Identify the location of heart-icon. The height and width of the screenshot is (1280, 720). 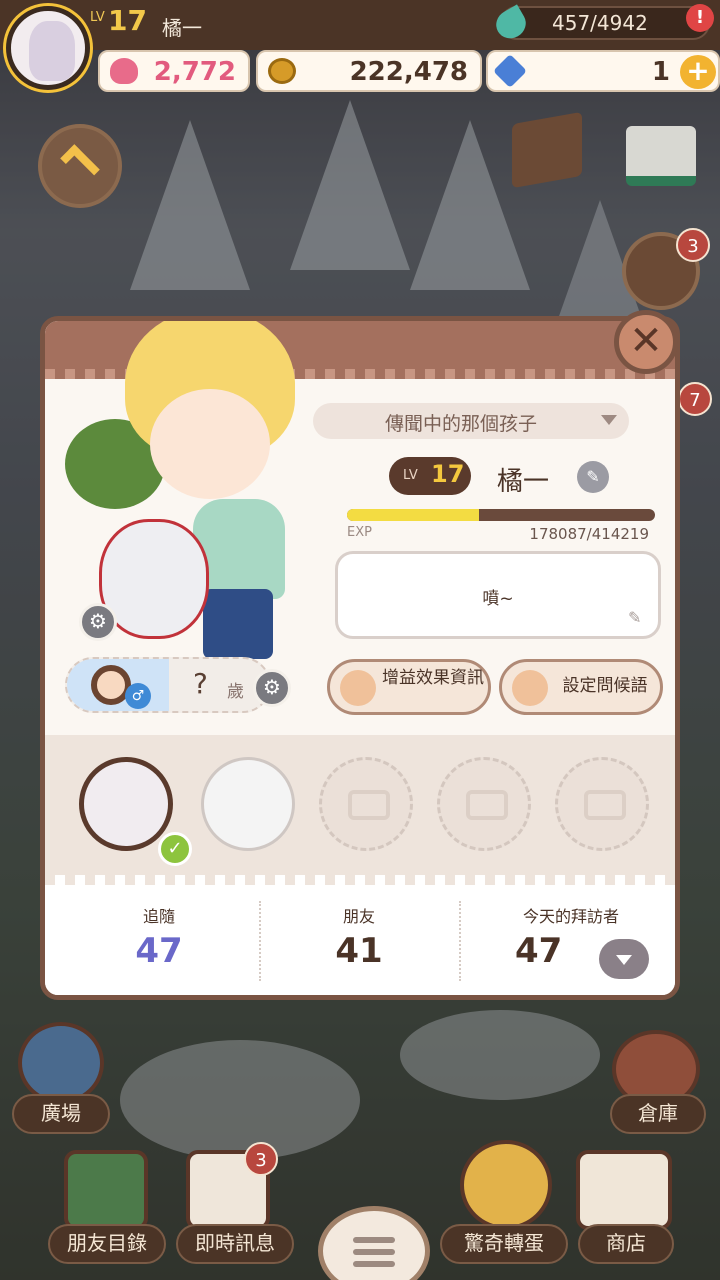
(124, 71).